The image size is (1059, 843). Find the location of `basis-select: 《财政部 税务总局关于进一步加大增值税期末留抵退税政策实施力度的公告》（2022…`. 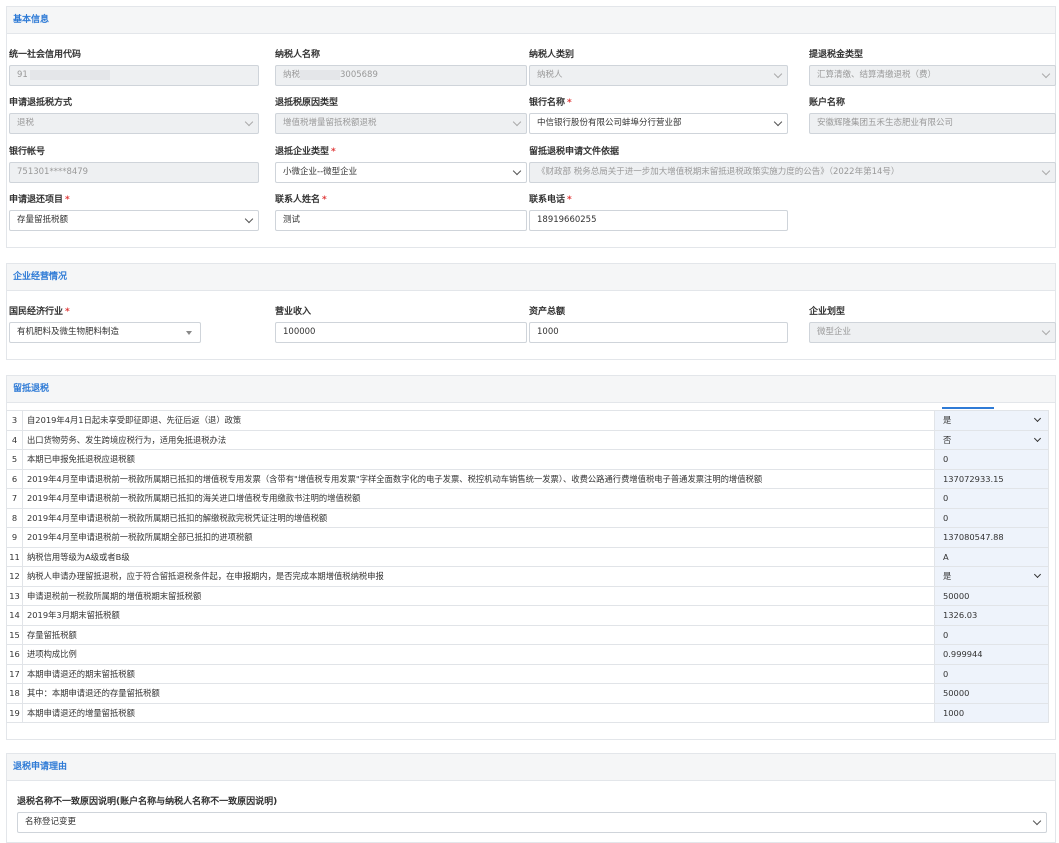

basis-select: 《财政部 税务总局关于进一步加大增值税期末留抵退税政策实施力度的公告》（2022… is located at coordinates (792, 172).